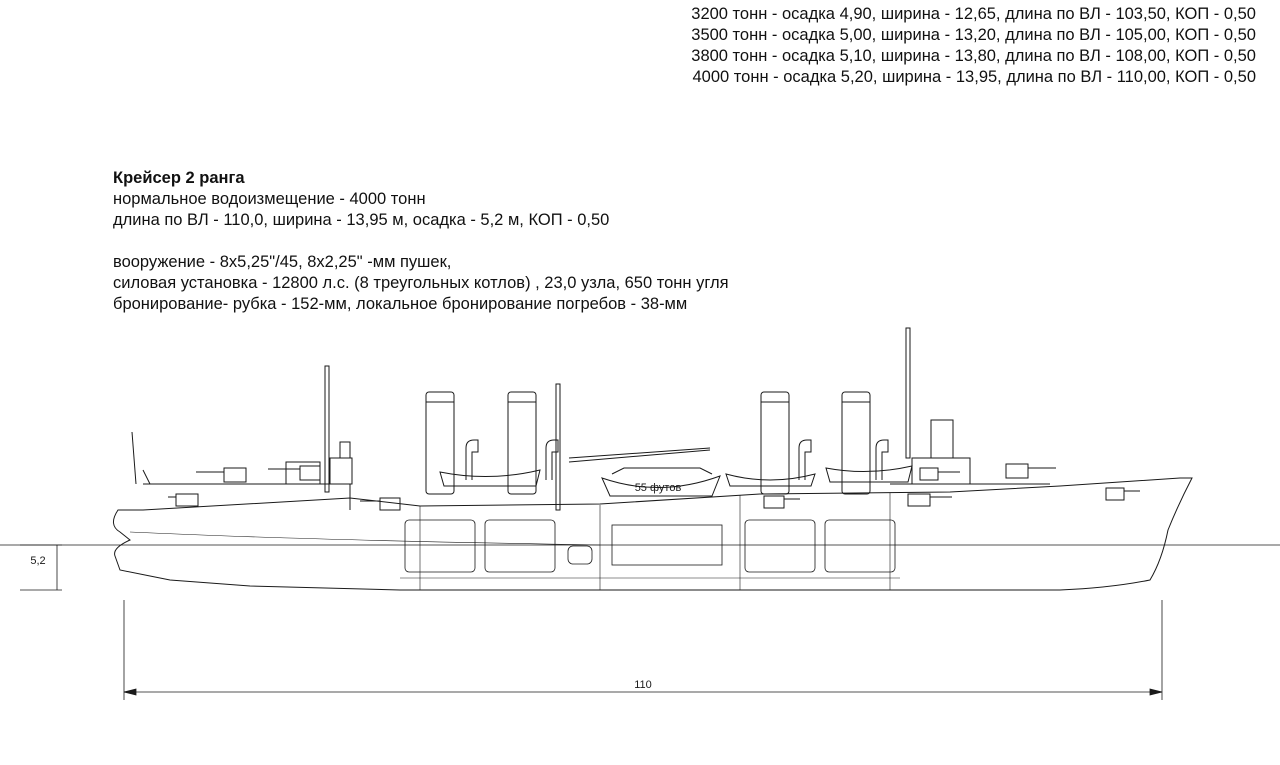 The image size is (1280, 765). I want to click on superstructure, so click(590, 464).